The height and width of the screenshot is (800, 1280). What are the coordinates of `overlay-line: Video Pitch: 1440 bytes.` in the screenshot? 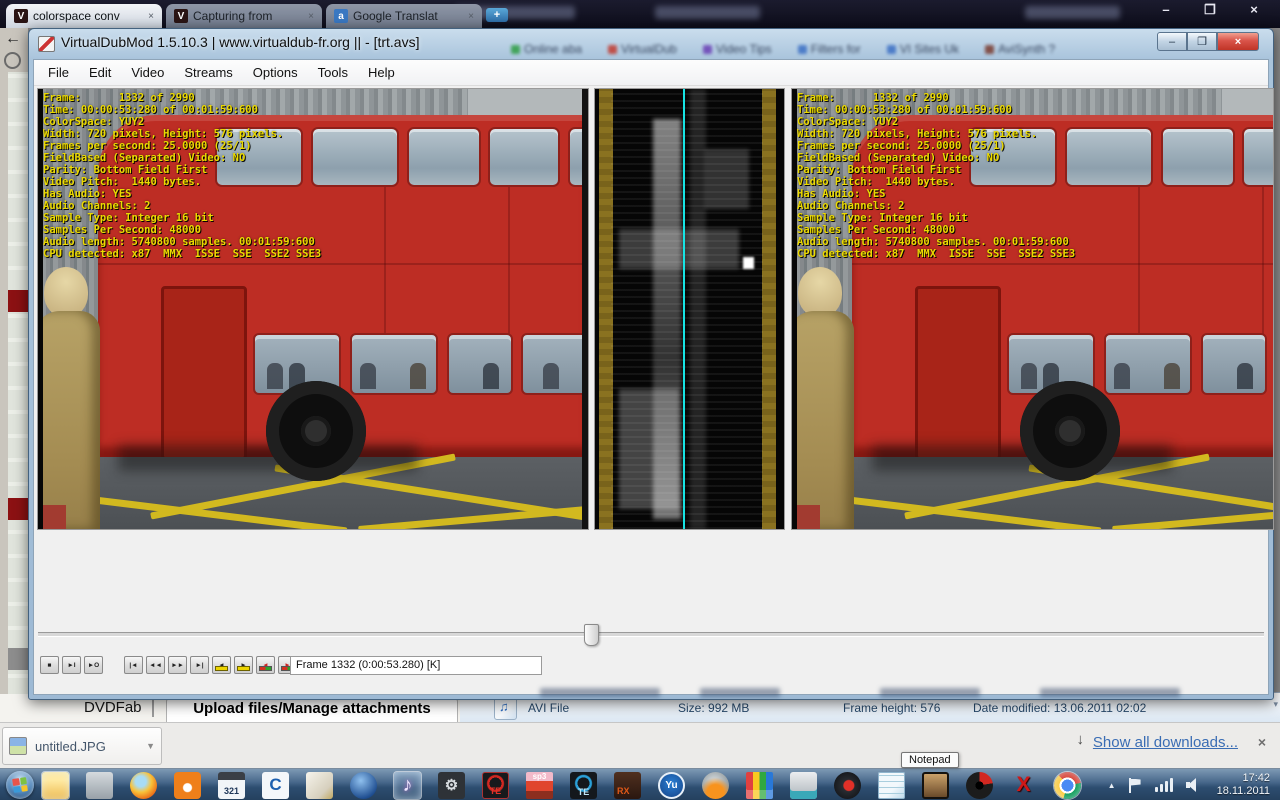 It's located at (122, 182).